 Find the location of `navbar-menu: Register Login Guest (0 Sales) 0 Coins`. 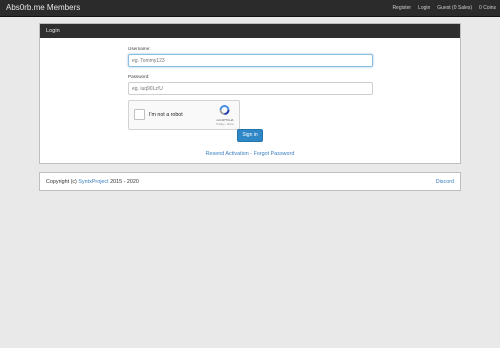

navbar-menu: Register Login Guest (0 Sales) 0 Coins is located at coordinates (444, 8).